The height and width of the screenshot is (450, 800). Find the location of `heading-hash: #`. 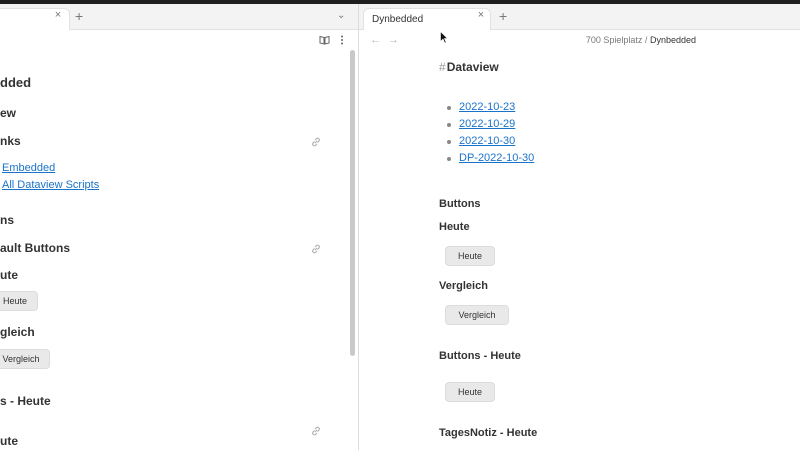

heading-hash: # is located at coordinates (442, 67).